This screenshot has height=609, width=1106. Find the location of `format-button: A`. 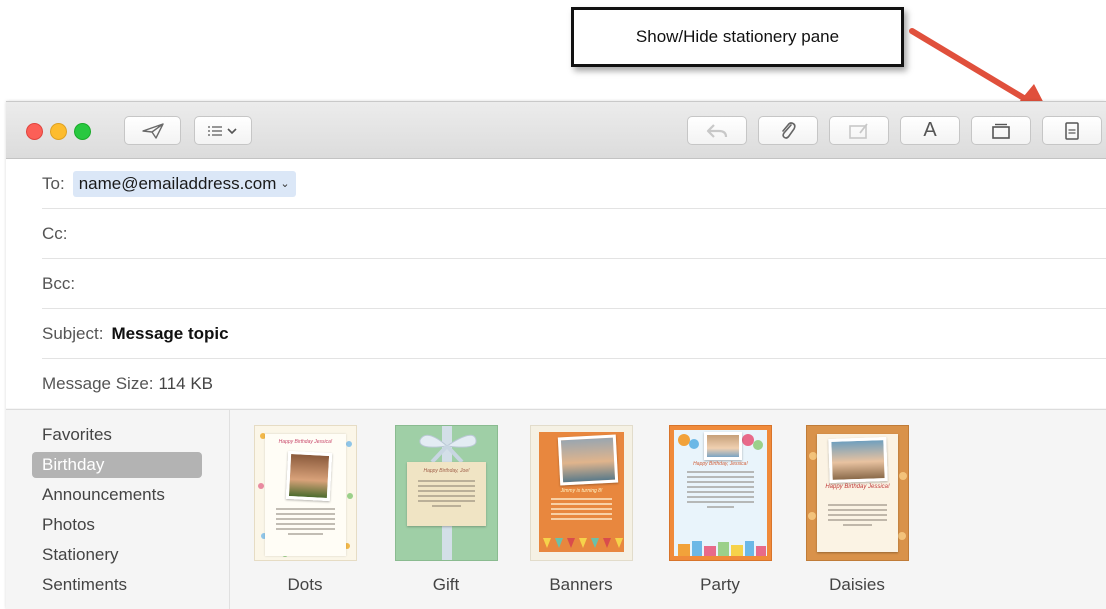

format-button: A is located at coordinates (930, 130).